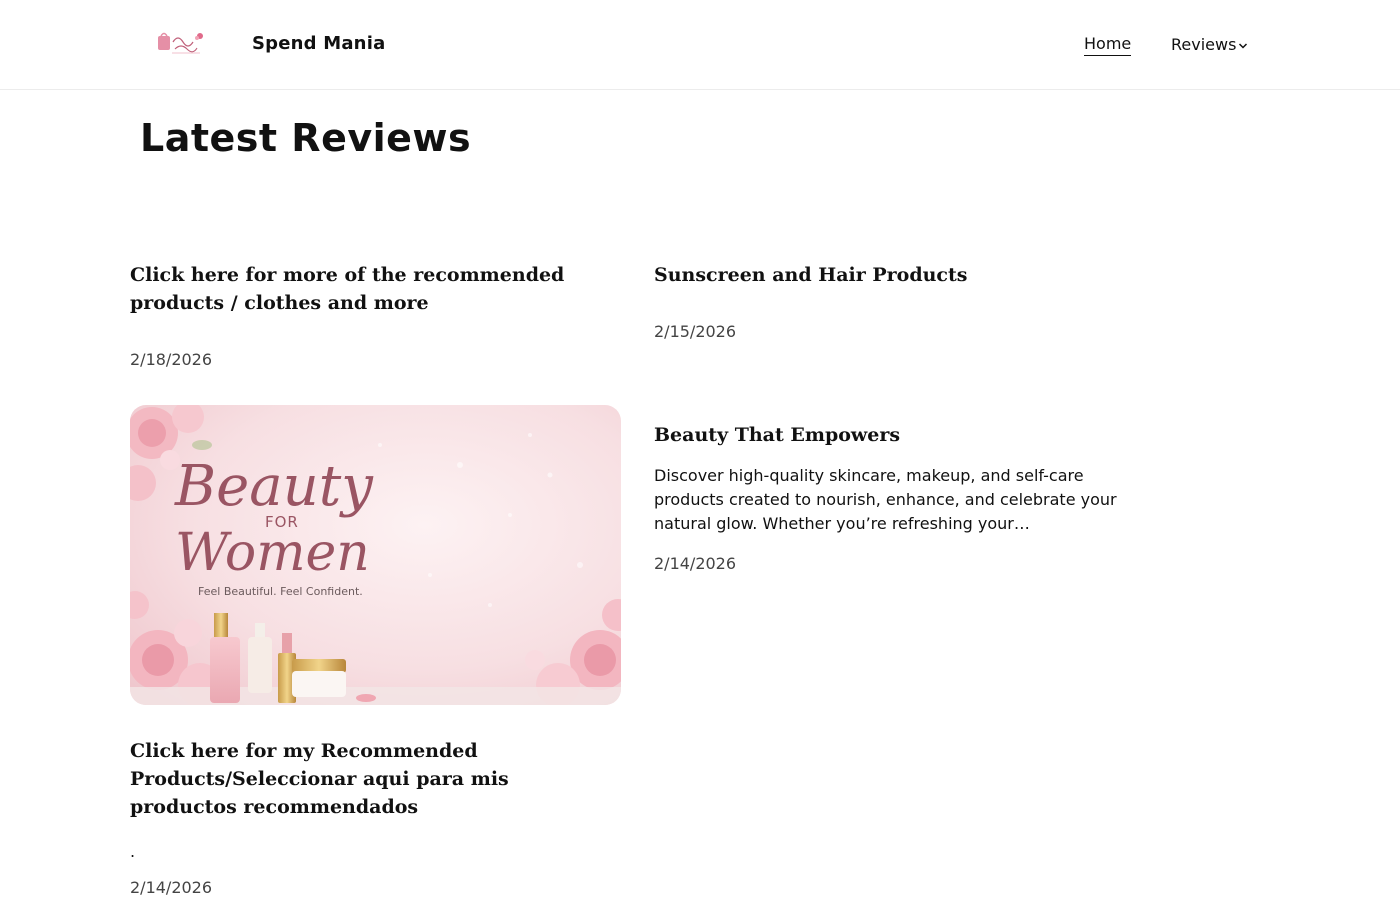 The height and width of the screenshot is (900, 1400). What do you see at coordinates (899, 435) in the screenshot?
I see `review-title-link: Beauty That Empowers` at bounding box center [899, 435].